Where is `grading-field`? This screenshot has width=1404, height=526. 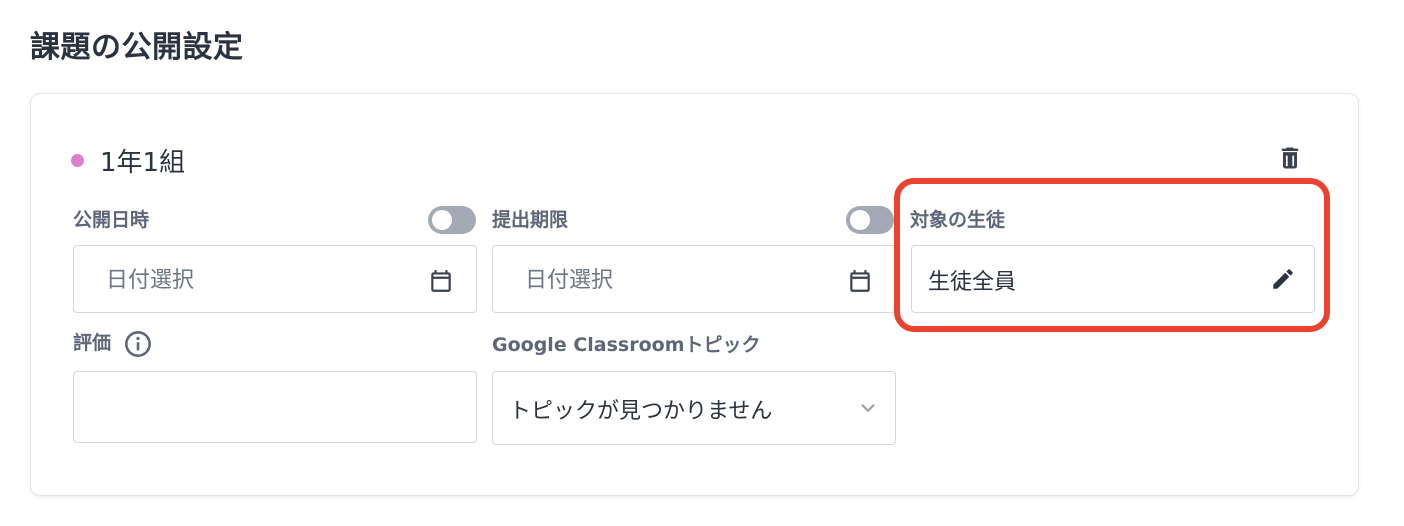
grading-field is located at coordinates (275, 407).